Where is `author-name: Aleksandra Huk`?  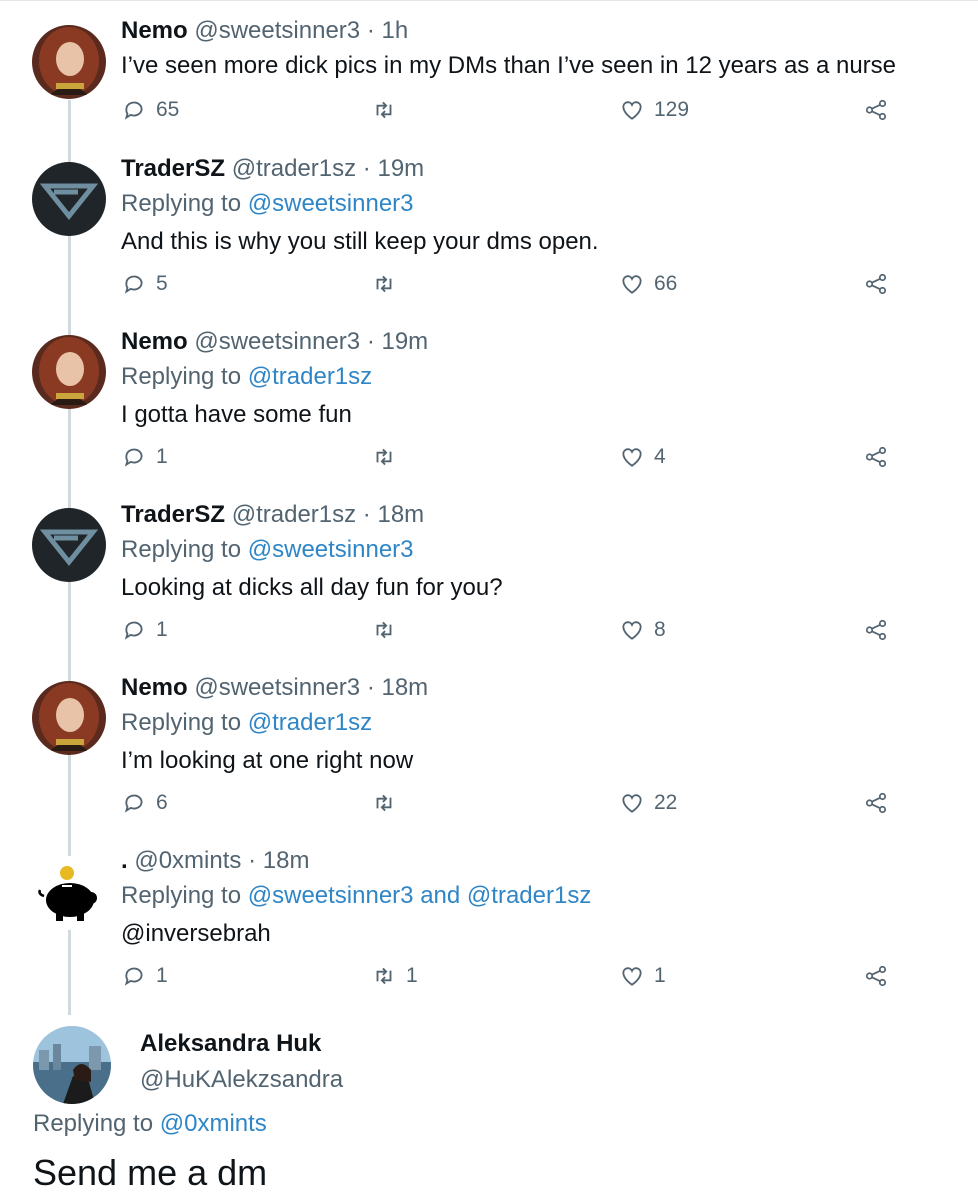 author-name: Aleksandra Huk is located at coordinates (230, 1044).